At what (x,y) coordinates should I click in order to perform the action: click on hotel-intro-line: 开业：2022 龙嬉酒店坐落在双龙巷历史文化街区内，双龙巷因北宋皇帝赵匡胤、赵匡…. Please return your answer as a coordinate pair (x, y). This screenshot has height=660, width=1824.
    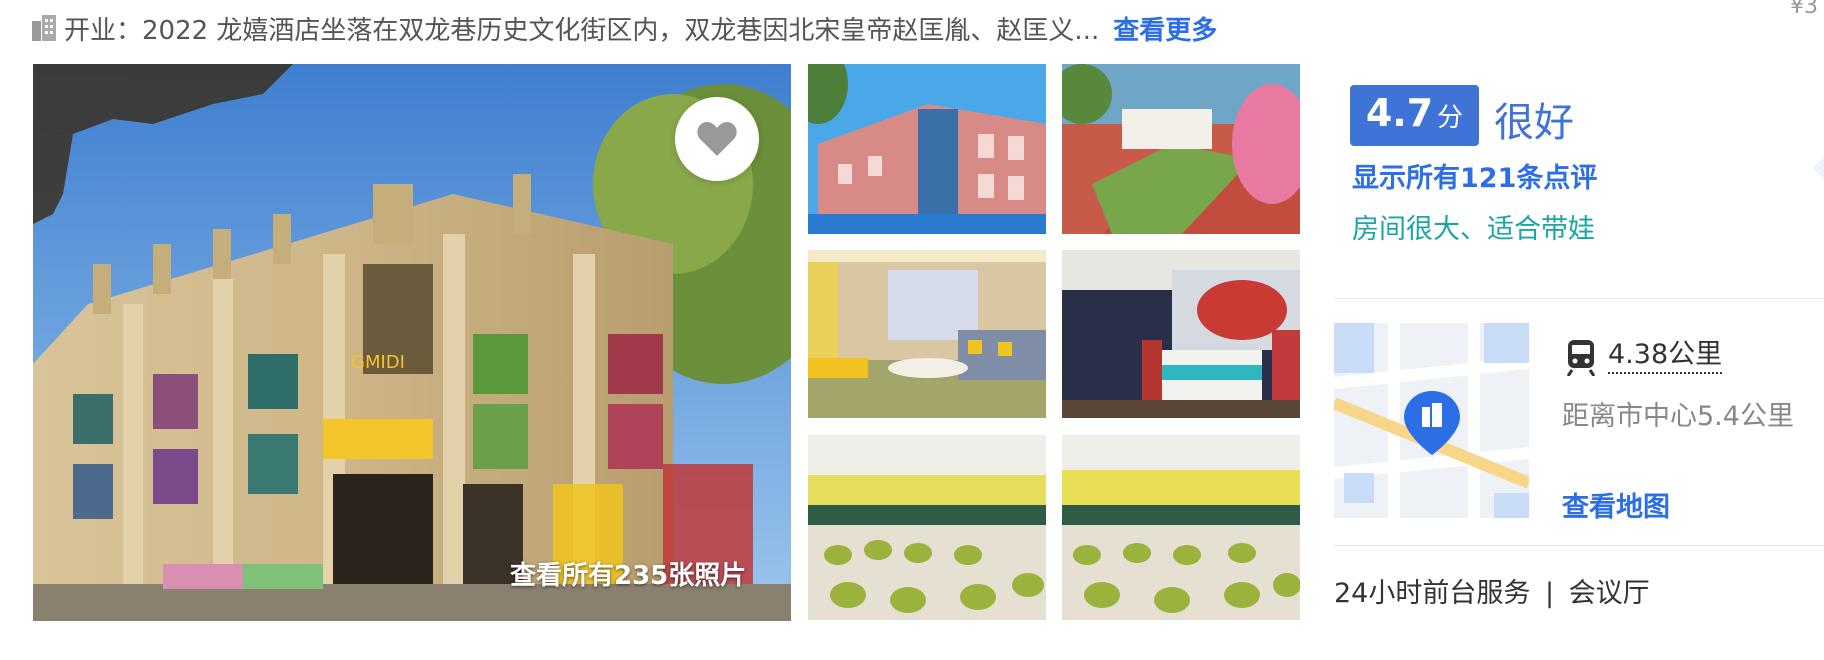
    Looking at the image, I should click on (624, 28).